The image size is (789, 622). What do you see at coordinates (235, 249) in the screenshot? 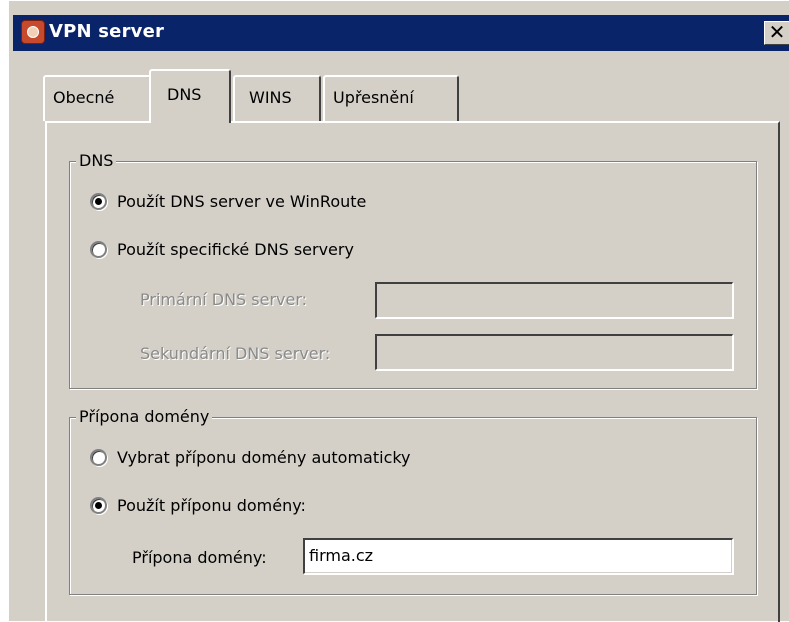
I see `radio-label: Použít specifické DNS servery` at bounding box center [235, 249].